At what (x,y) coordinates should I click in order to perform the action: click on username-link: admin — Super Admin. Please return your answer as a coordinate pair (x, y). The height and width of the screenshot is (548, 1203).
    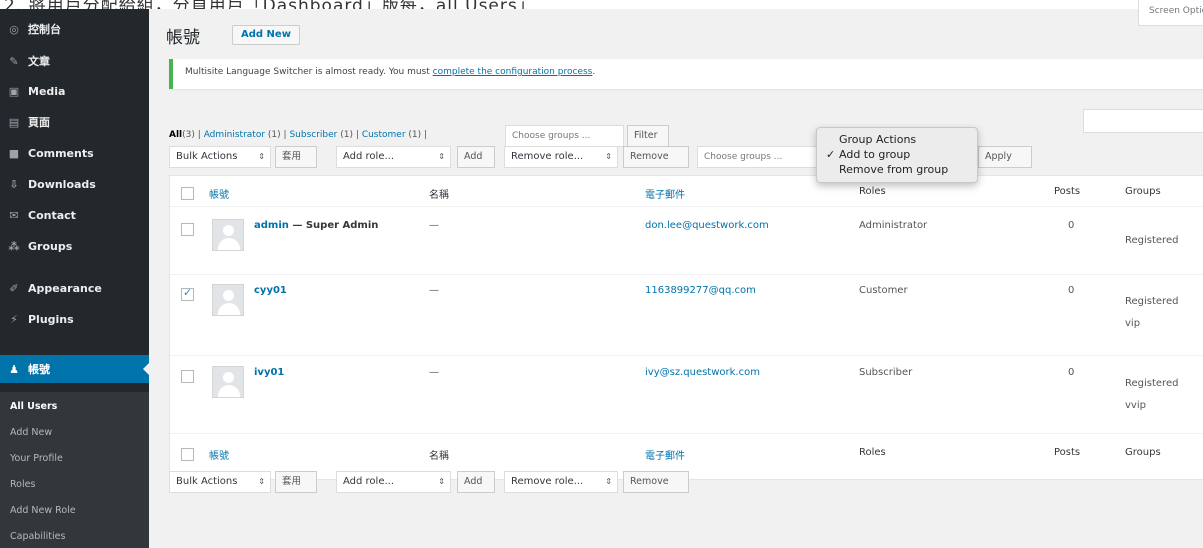
    Looking at the image, I should click on (316, 225).